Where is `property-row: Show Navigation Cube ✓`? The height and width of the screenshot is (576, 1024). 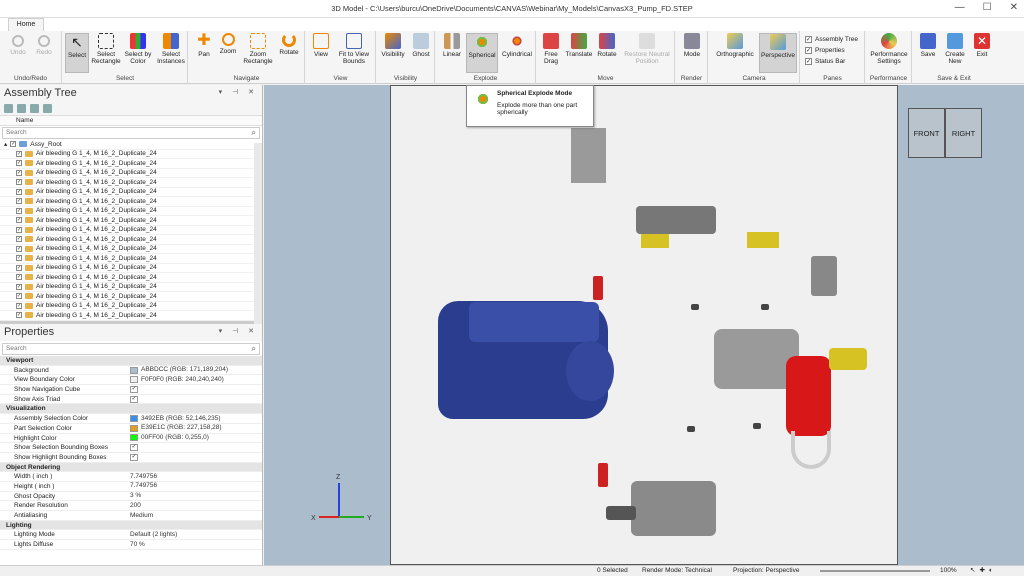
property-row: Show Navigation Cube ✓ is located at coordinates (131, 390).